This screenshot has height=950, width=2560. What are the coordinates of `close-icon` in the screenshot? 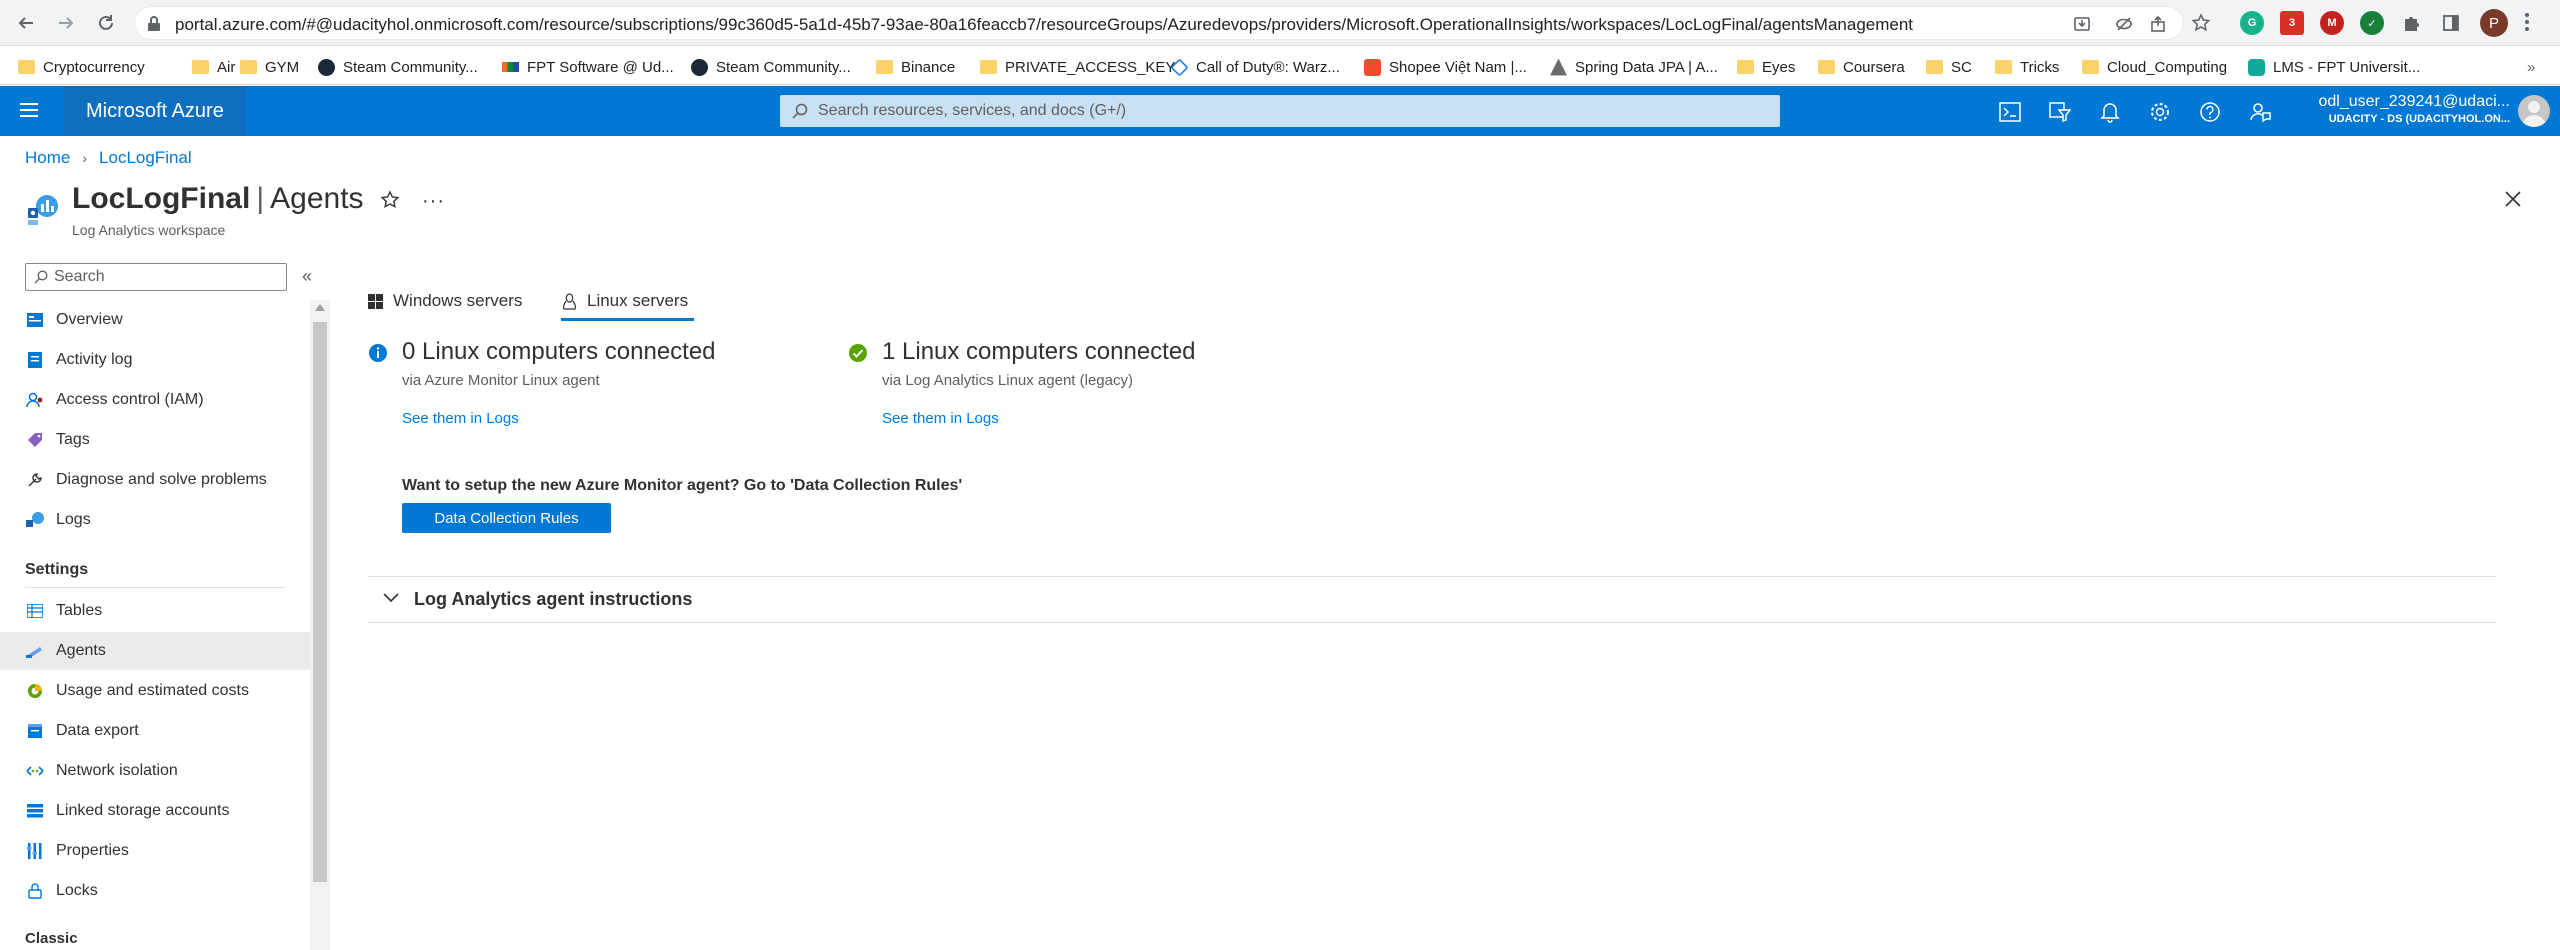 It's located at (2513, 199).